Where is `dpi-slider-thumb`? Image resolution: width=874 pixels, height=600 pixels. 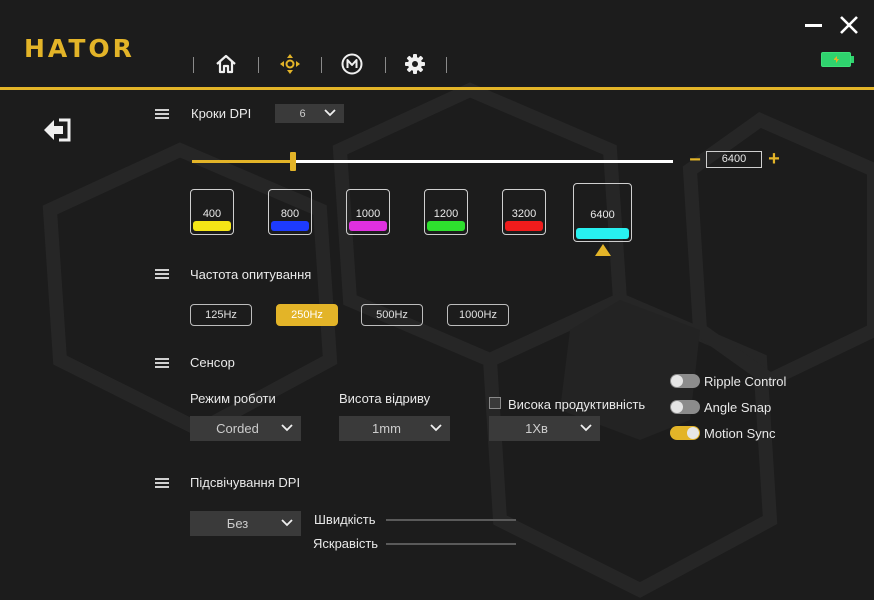
dpi-slider-thumb is located at coordinates (293, 161).